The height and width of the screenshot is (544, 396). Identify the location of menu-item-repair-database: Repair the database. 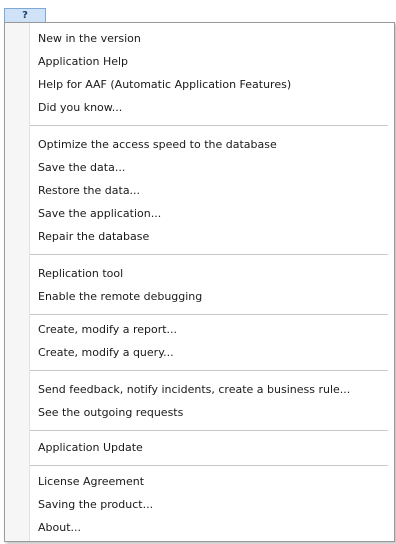
(211, 237).